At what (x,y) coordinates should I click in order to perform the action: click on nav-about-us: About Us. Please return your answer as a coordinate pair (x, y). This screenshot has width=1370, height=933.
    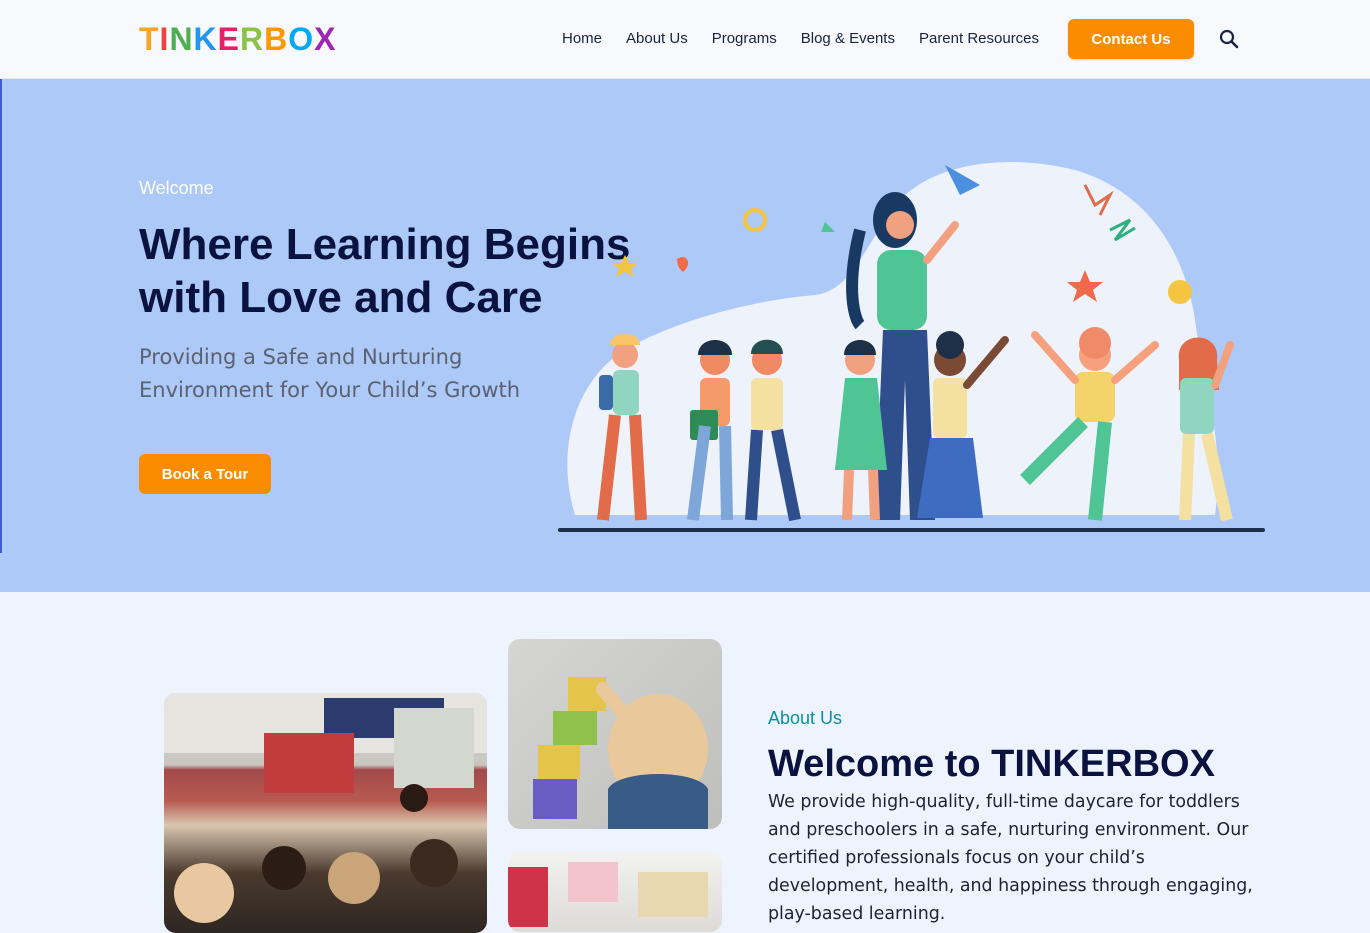
    Looking at the image, I should click on (657, 39).